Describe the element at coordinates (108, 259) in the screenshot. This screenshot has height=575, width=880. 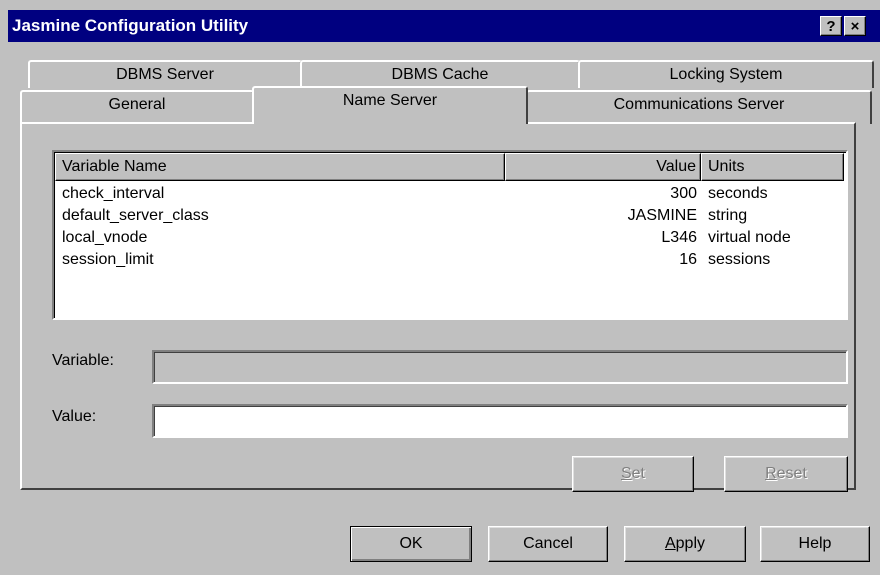
I see `cell-variable-name: session_limit` at that location.